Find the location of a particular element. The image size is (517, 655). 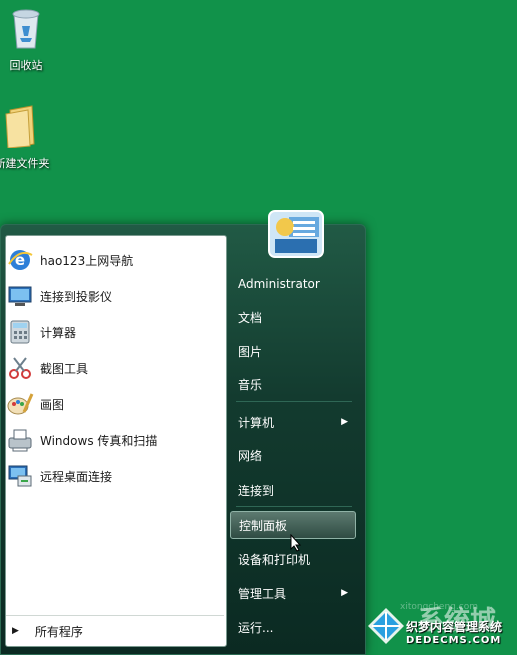

recycle-bin-icon is located at coordinates (26, 29).